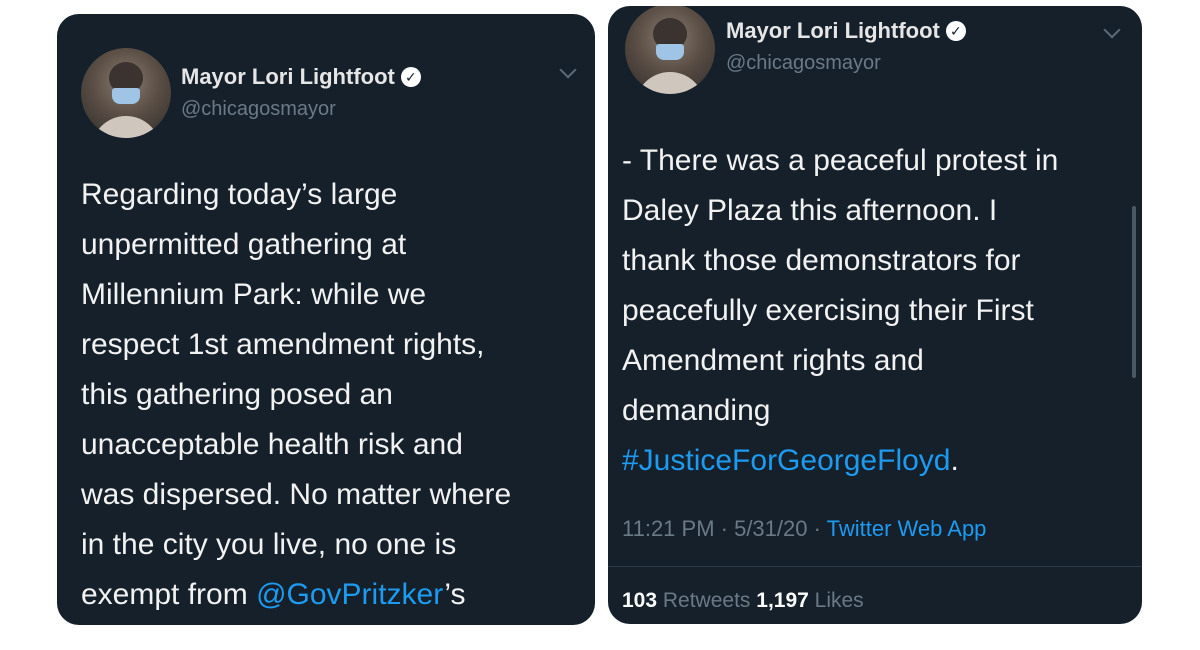 This screenshot has height=650, width=1200. What do you see at coordinates (455, 594) in the screenshot?
I see `mention-suffix: ’s` at bounding box center [455, 594].